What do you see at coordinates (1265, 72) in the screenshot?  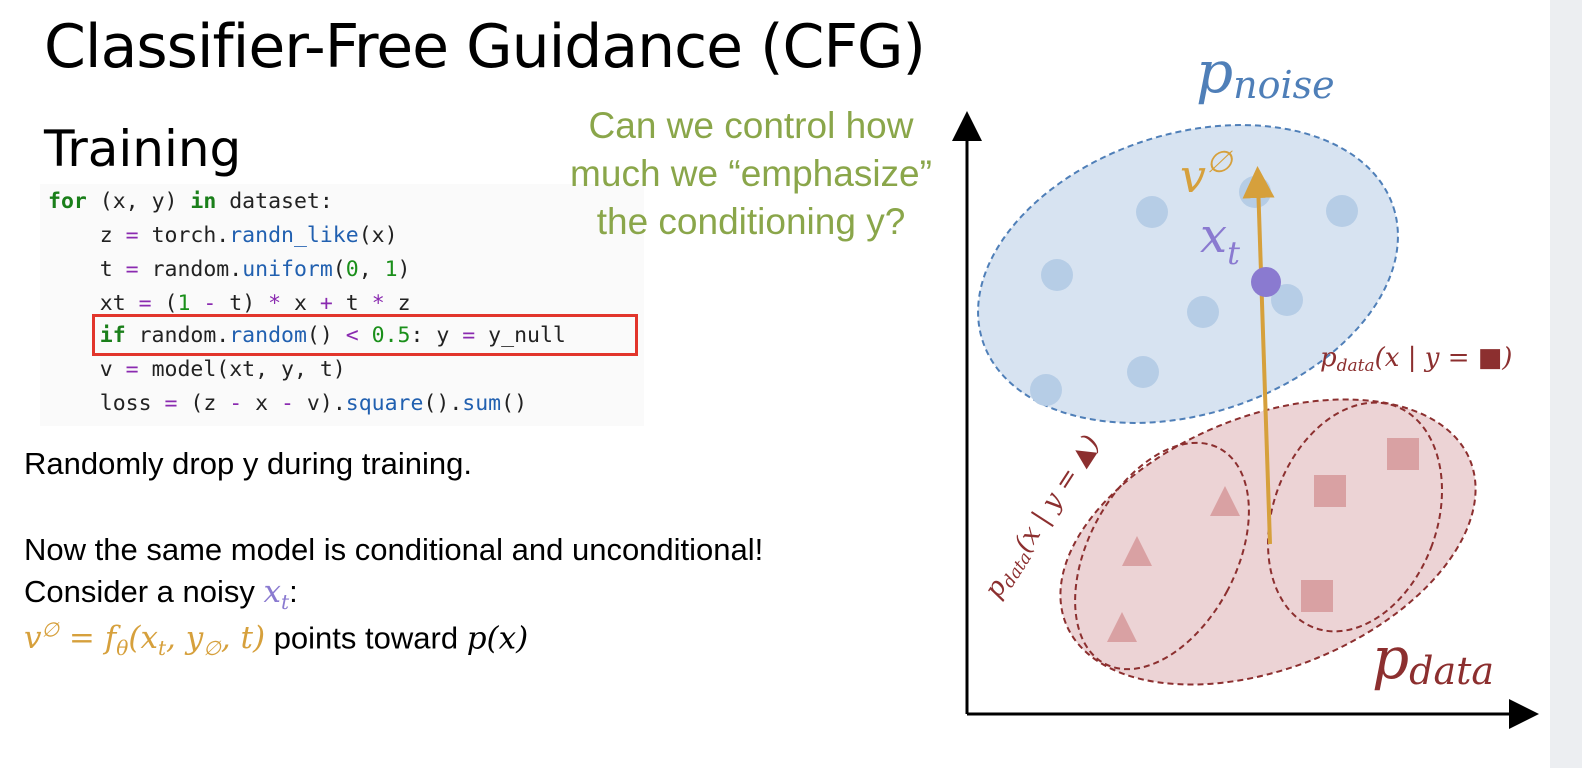 I see `p-noise-label: pnoise` at bounding box center [1265, 72].